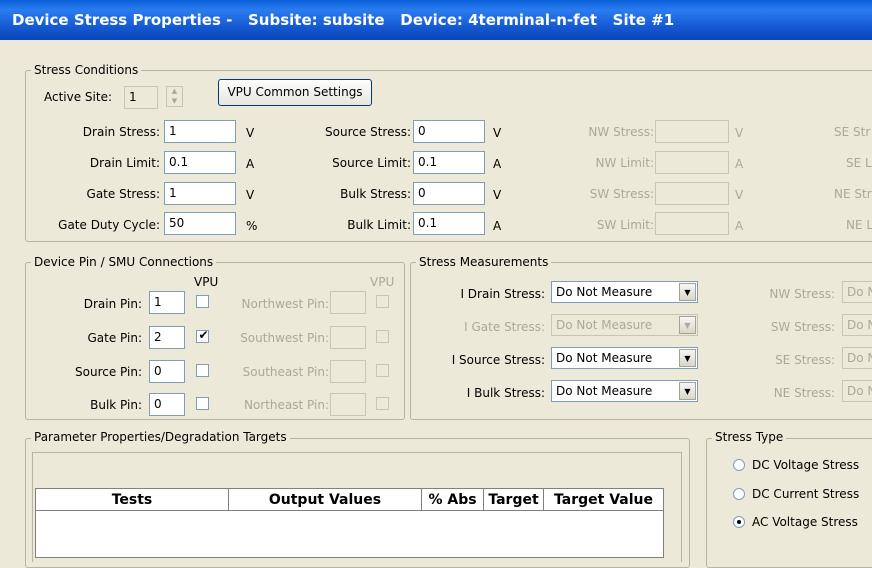  Describe the element at coordinates (853, 194) in the screenshot. I see `ne-stress-label: NE Str` at that location.